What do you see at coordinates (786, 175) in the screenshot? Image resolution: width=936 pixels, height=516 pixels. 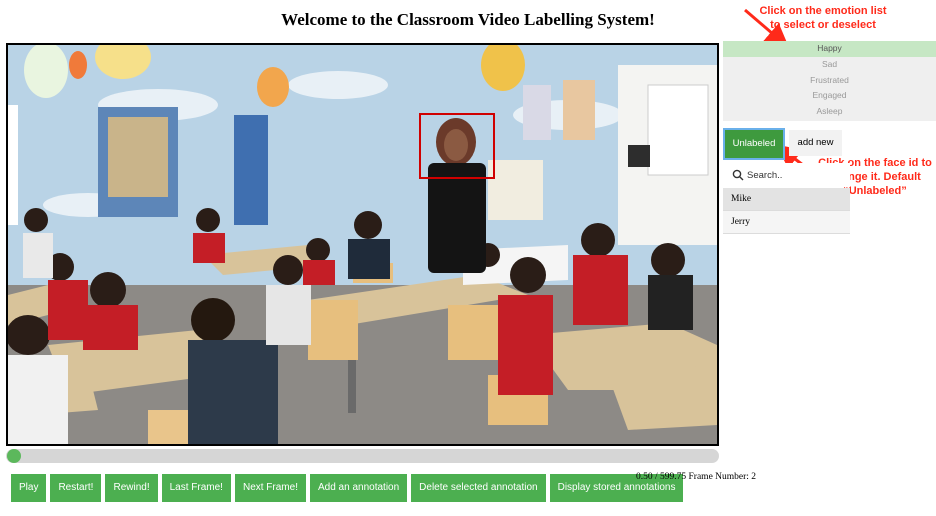 I see `name-search` at bounding box center [786, 175].